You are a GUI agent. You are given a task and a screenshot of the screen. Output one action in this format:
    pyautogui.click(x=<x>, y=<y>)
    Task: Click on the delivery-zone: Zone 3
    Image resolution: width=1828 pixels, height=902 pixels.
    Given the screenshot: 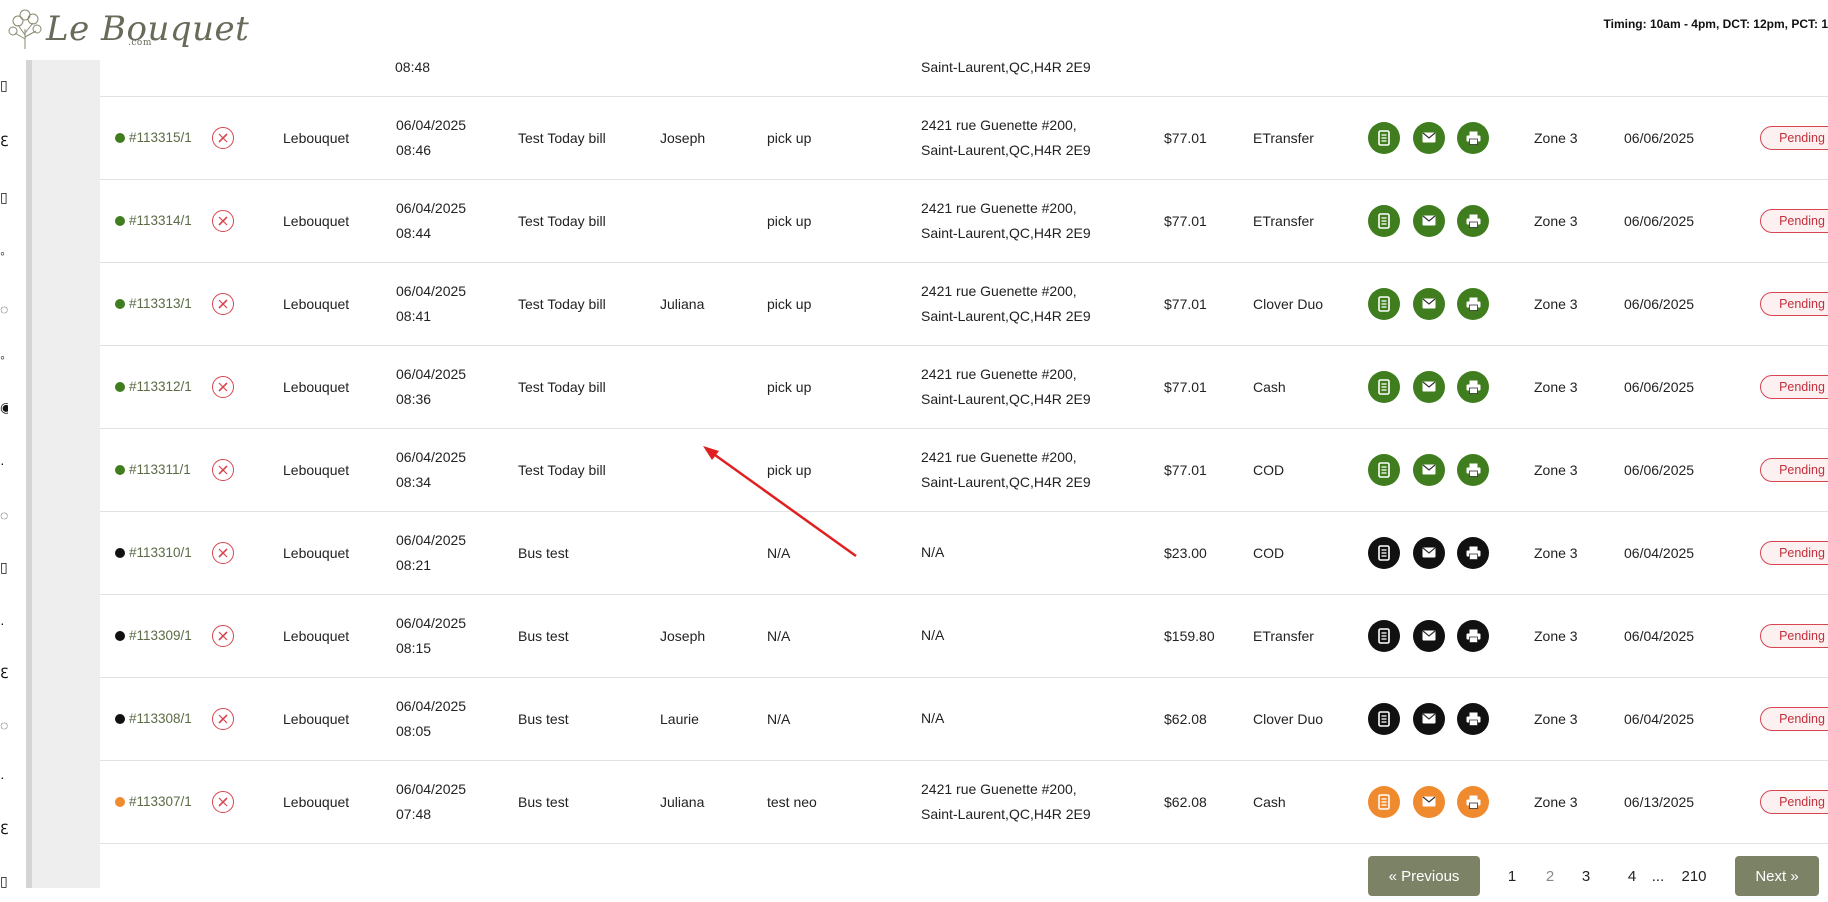 What is the action you would take?
    pyautogui.click(x=1556, y=220)
    